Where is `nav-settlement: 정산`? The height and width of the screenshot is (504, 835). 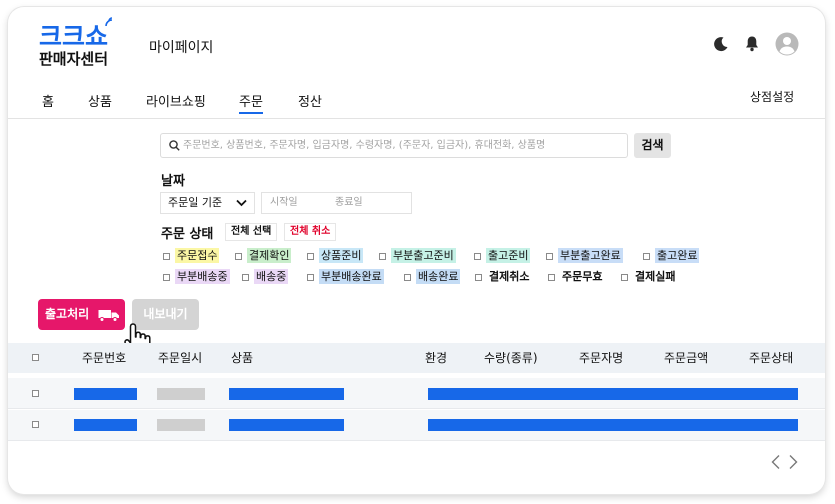 nav-settlement: 정산 is located at coordinates (310, 100).